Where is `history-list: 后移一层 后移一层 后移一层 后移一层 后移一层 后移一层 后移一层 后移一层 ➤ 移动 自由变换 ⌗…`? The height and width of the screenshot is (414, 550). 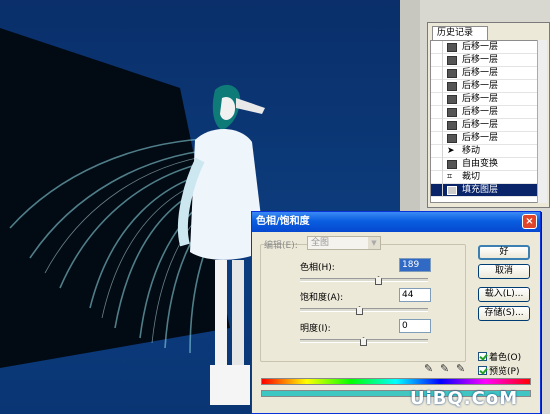 history-list: 后移一层 后移一层 后移一层 后移一层 后移一层 后移一层 后移一层 后移一层 ➤ 移动 自由变换 ⌗… is located at coordinates (488, 121).